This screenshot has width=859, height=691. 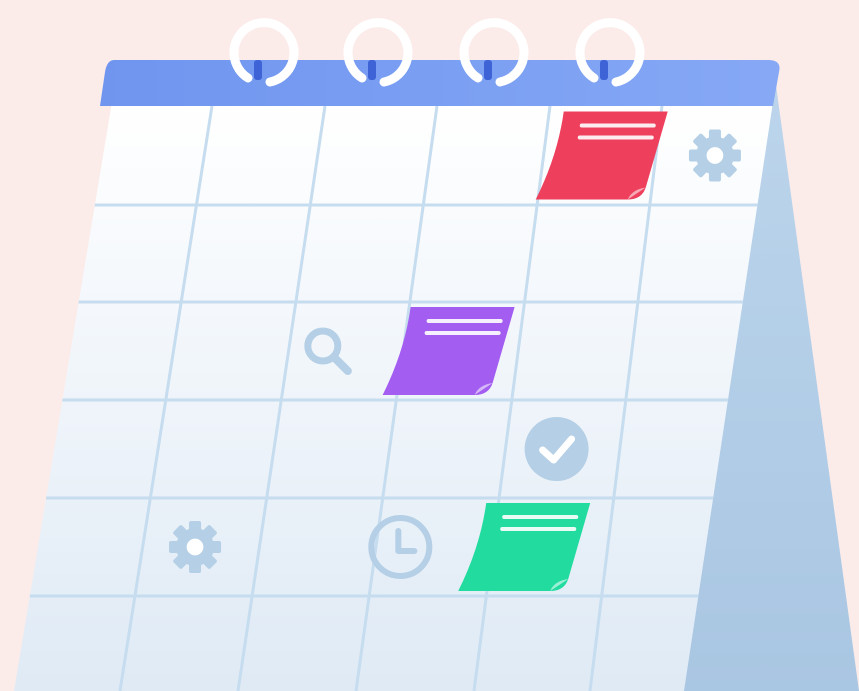 What do you see at coordinates (440, 83) in the screenshot?
I see `calendar-header` at bounding box center [440, 83].